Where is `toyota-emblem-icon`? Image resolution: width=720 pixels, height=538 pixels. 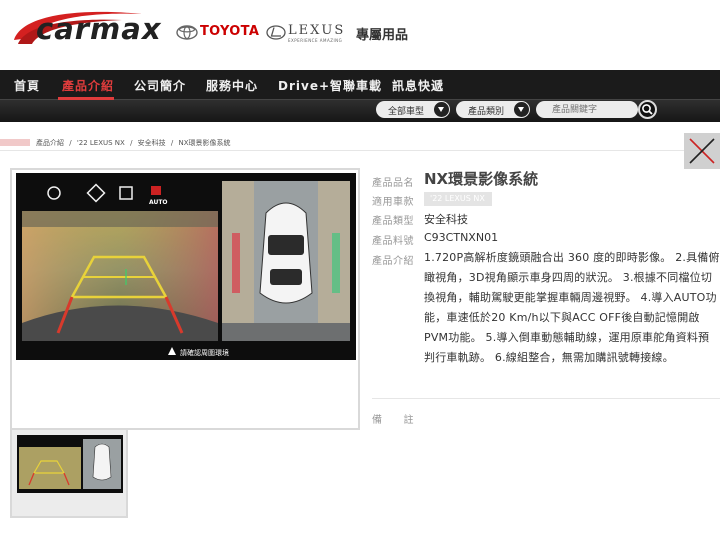 toyota-emblem-icon is located at coordinates (187, 32).